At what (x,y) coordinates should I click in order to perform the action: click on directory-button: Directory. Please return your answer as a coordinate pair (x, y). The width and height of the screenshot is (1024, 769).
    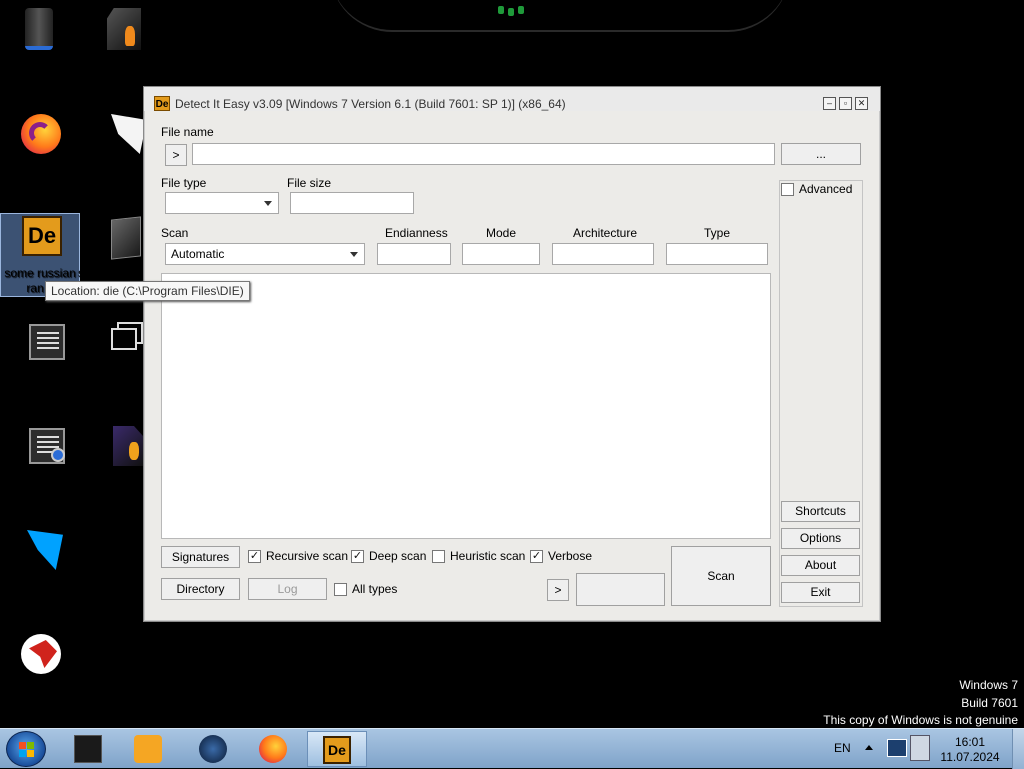
    Looking at the image, I should click on (200, 589).